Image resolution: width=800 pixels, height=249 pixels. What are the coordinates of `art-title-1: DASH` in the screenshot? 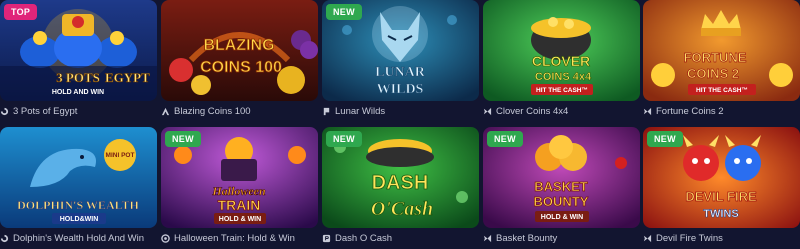 It's located at (400, 183).